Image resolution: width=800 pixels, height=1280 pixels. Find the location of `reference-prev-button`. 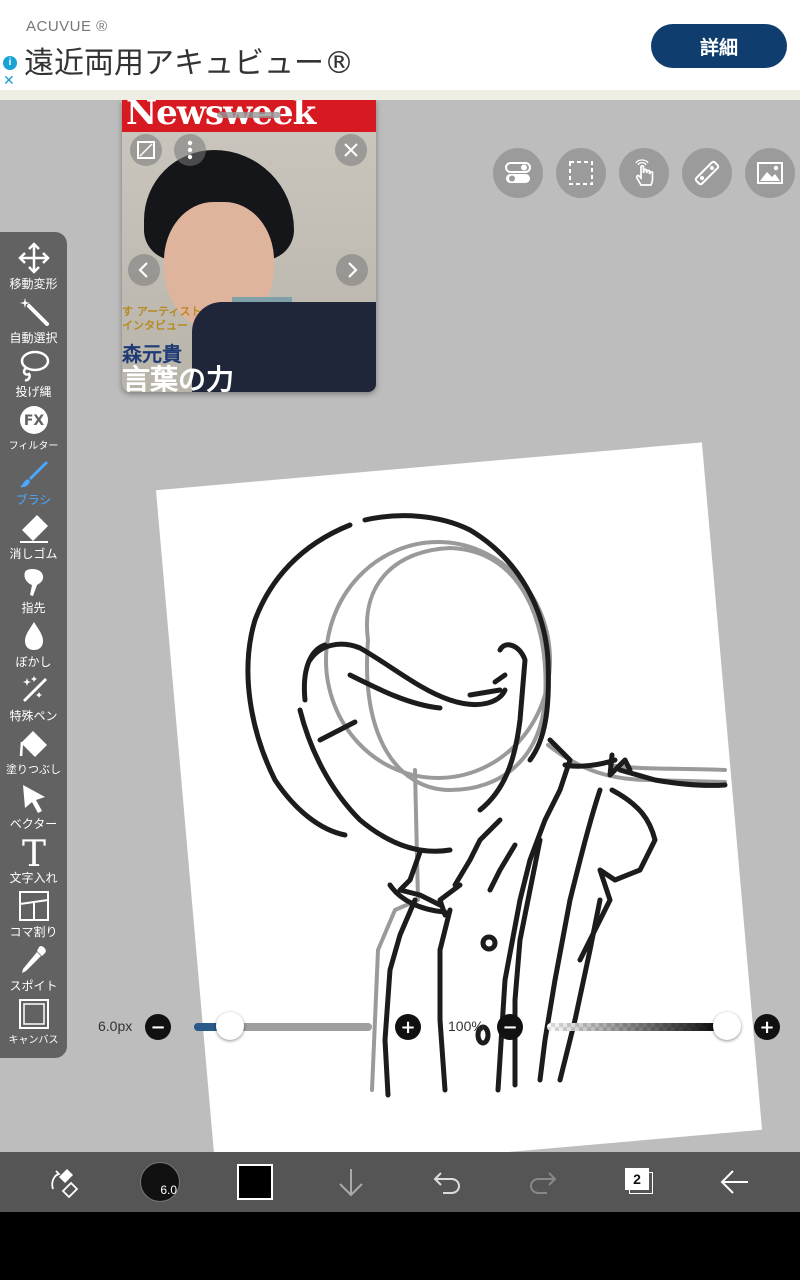

reference-prev-button is located at coordinates (144, 270).